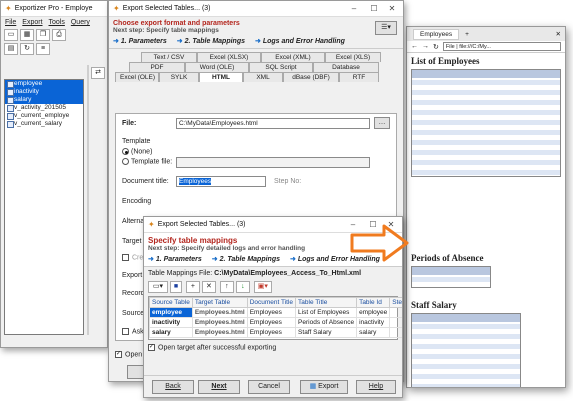 The image size is (573, 401). I want to click on tab-rtf: RTF, so click(359, 77).